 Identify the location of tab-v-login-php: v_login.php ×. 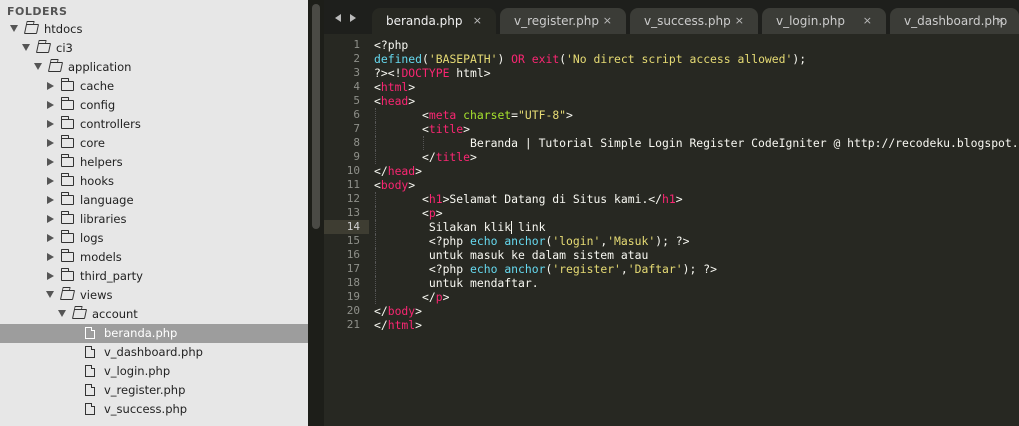
(824, 21).